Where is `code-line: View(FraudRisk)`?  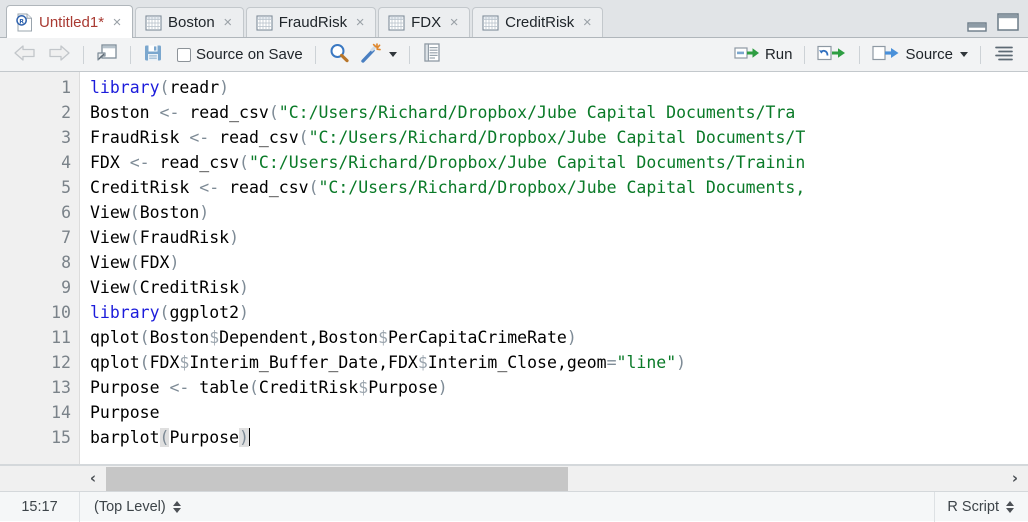
code-line: View(FraudRisk) is located at coordinates (559, 237).